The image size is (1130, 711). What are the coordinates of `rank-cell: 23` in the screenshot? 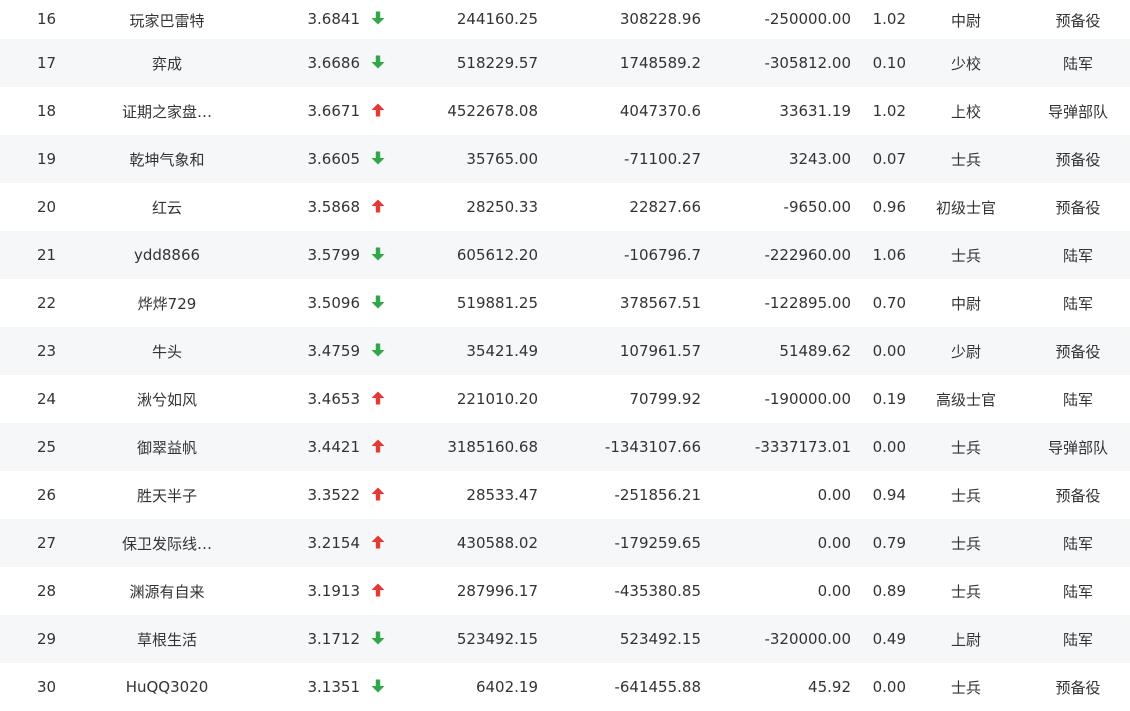 It's located at (46, 351).